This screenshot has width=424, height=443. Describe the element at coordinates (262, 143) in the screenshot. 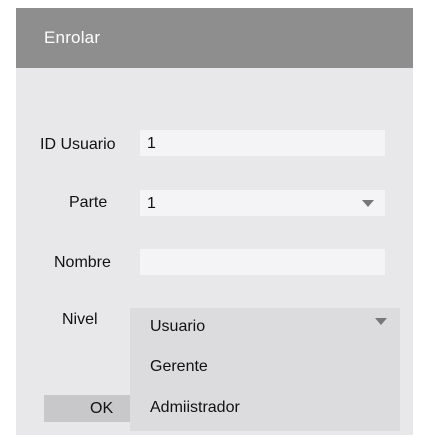

I see `id-usuario-input: 1` at that location.